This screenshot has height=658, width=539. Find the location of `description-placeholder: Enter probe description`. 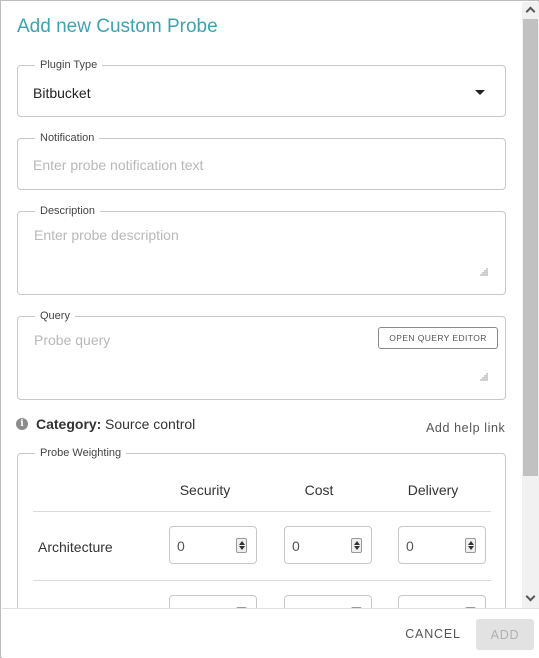

description-placeholder: Enter probe description is located at coordinates (106, 235).